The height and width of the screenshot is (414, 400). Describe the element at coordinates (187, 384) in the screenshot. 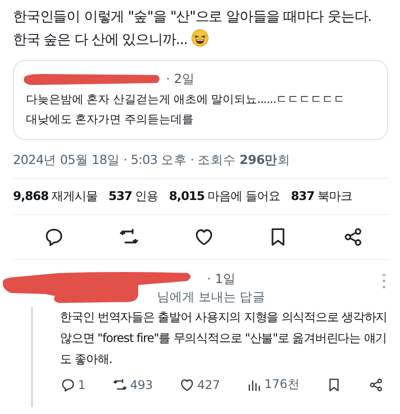

I see `heart-icon` at that location.